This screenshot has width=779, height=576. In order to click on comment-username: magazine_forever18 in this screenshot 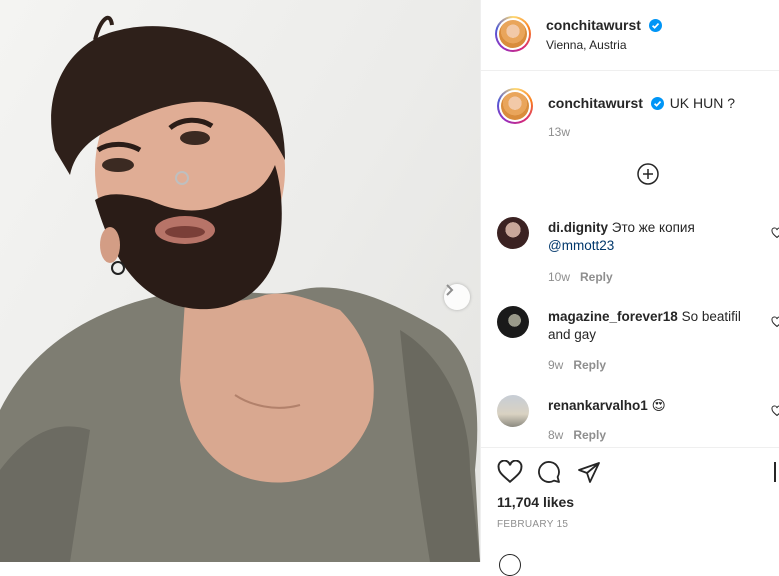, I will do `click(613, 316)`.